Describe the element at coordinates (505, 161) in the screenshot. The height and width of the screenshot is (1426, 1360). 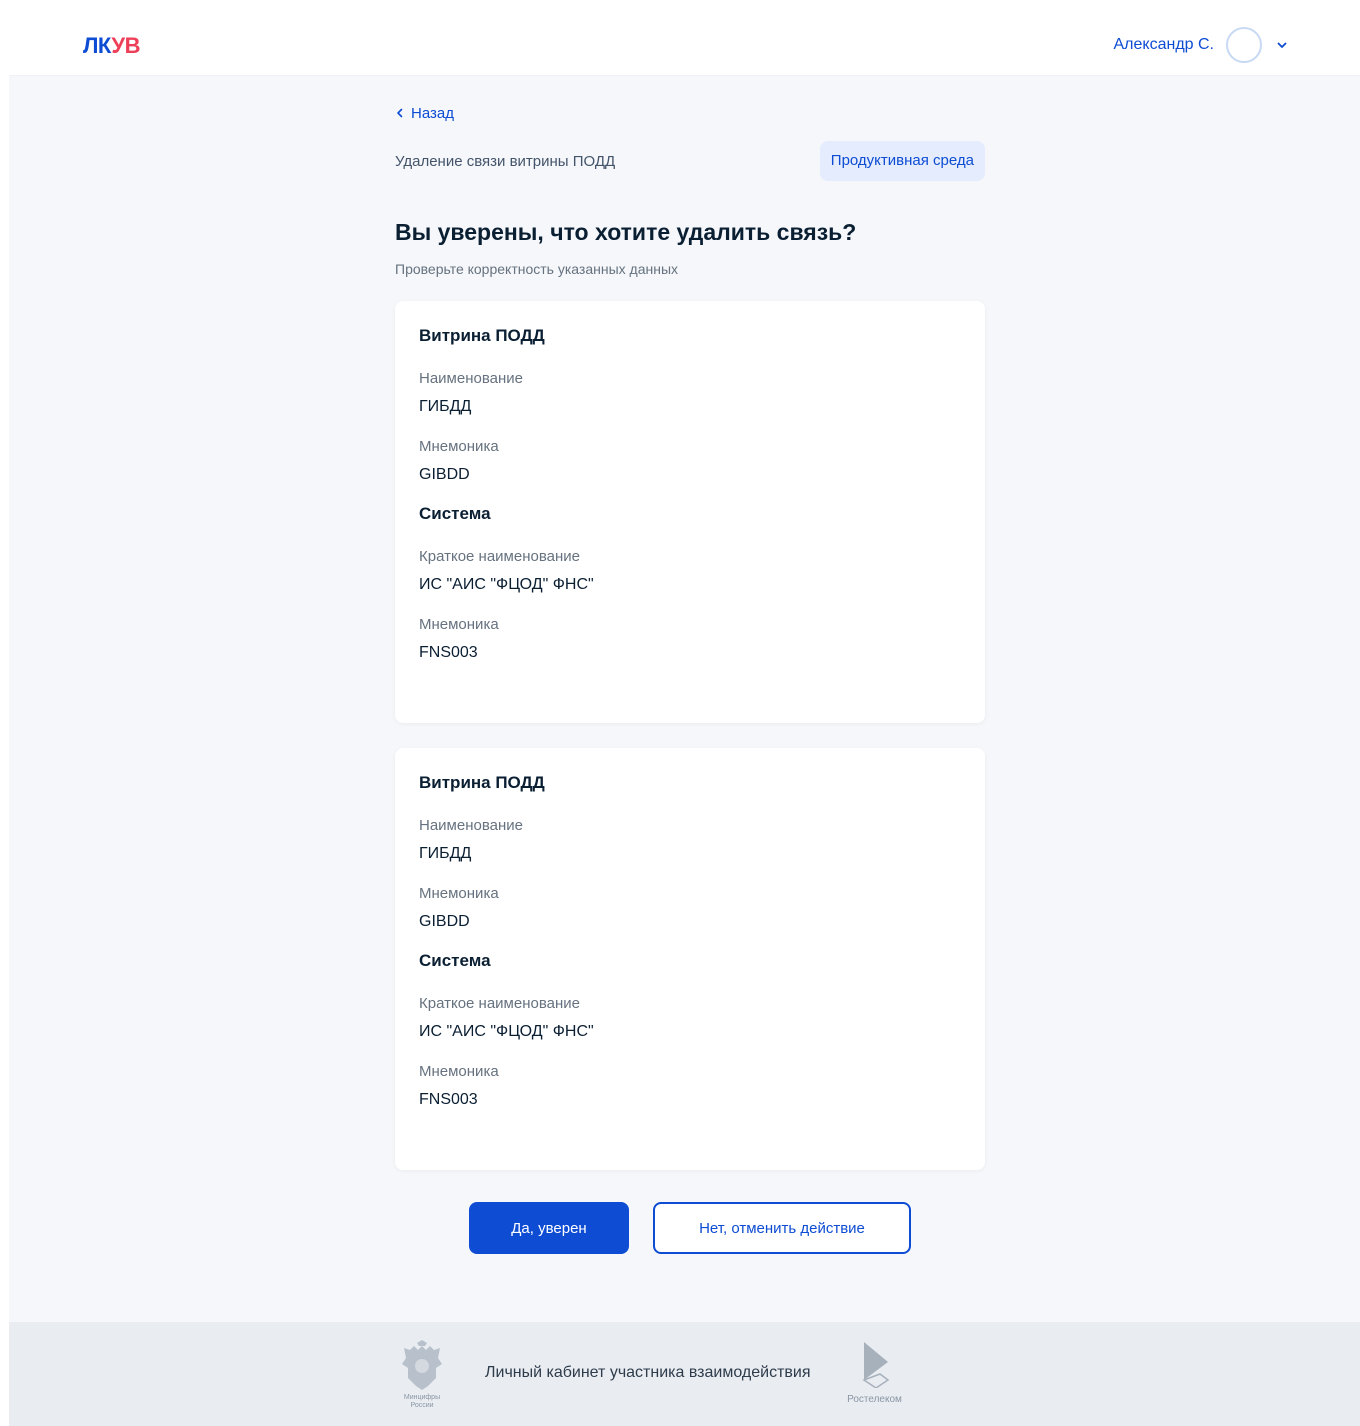
I see `service-title: Удаление связи витрины ПОДД` at that location.